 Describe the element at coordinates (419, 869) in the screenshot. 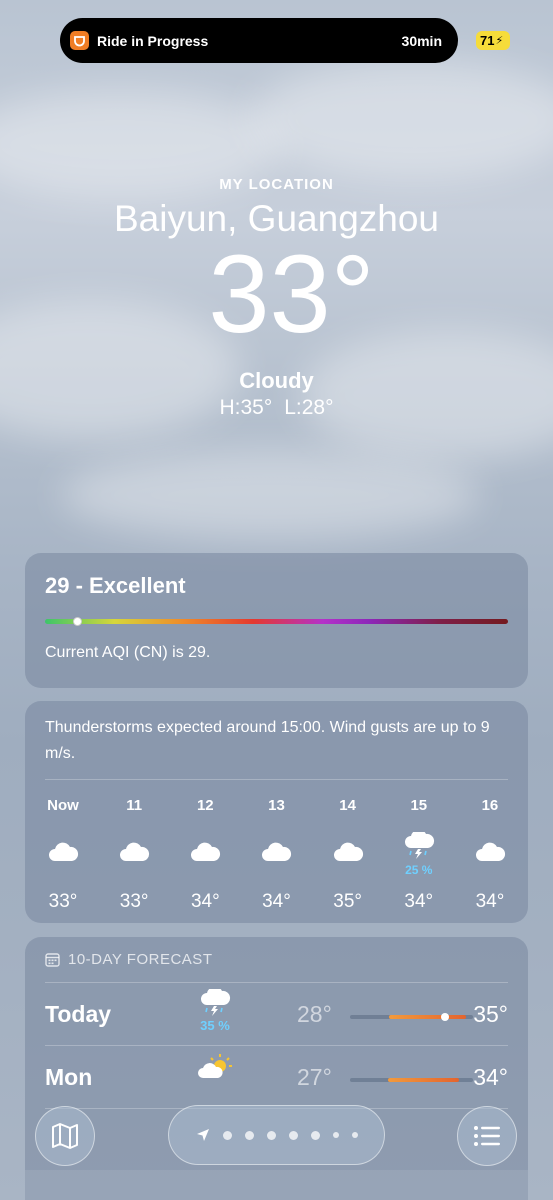

I see `precip-chance: 25 %` at that location.